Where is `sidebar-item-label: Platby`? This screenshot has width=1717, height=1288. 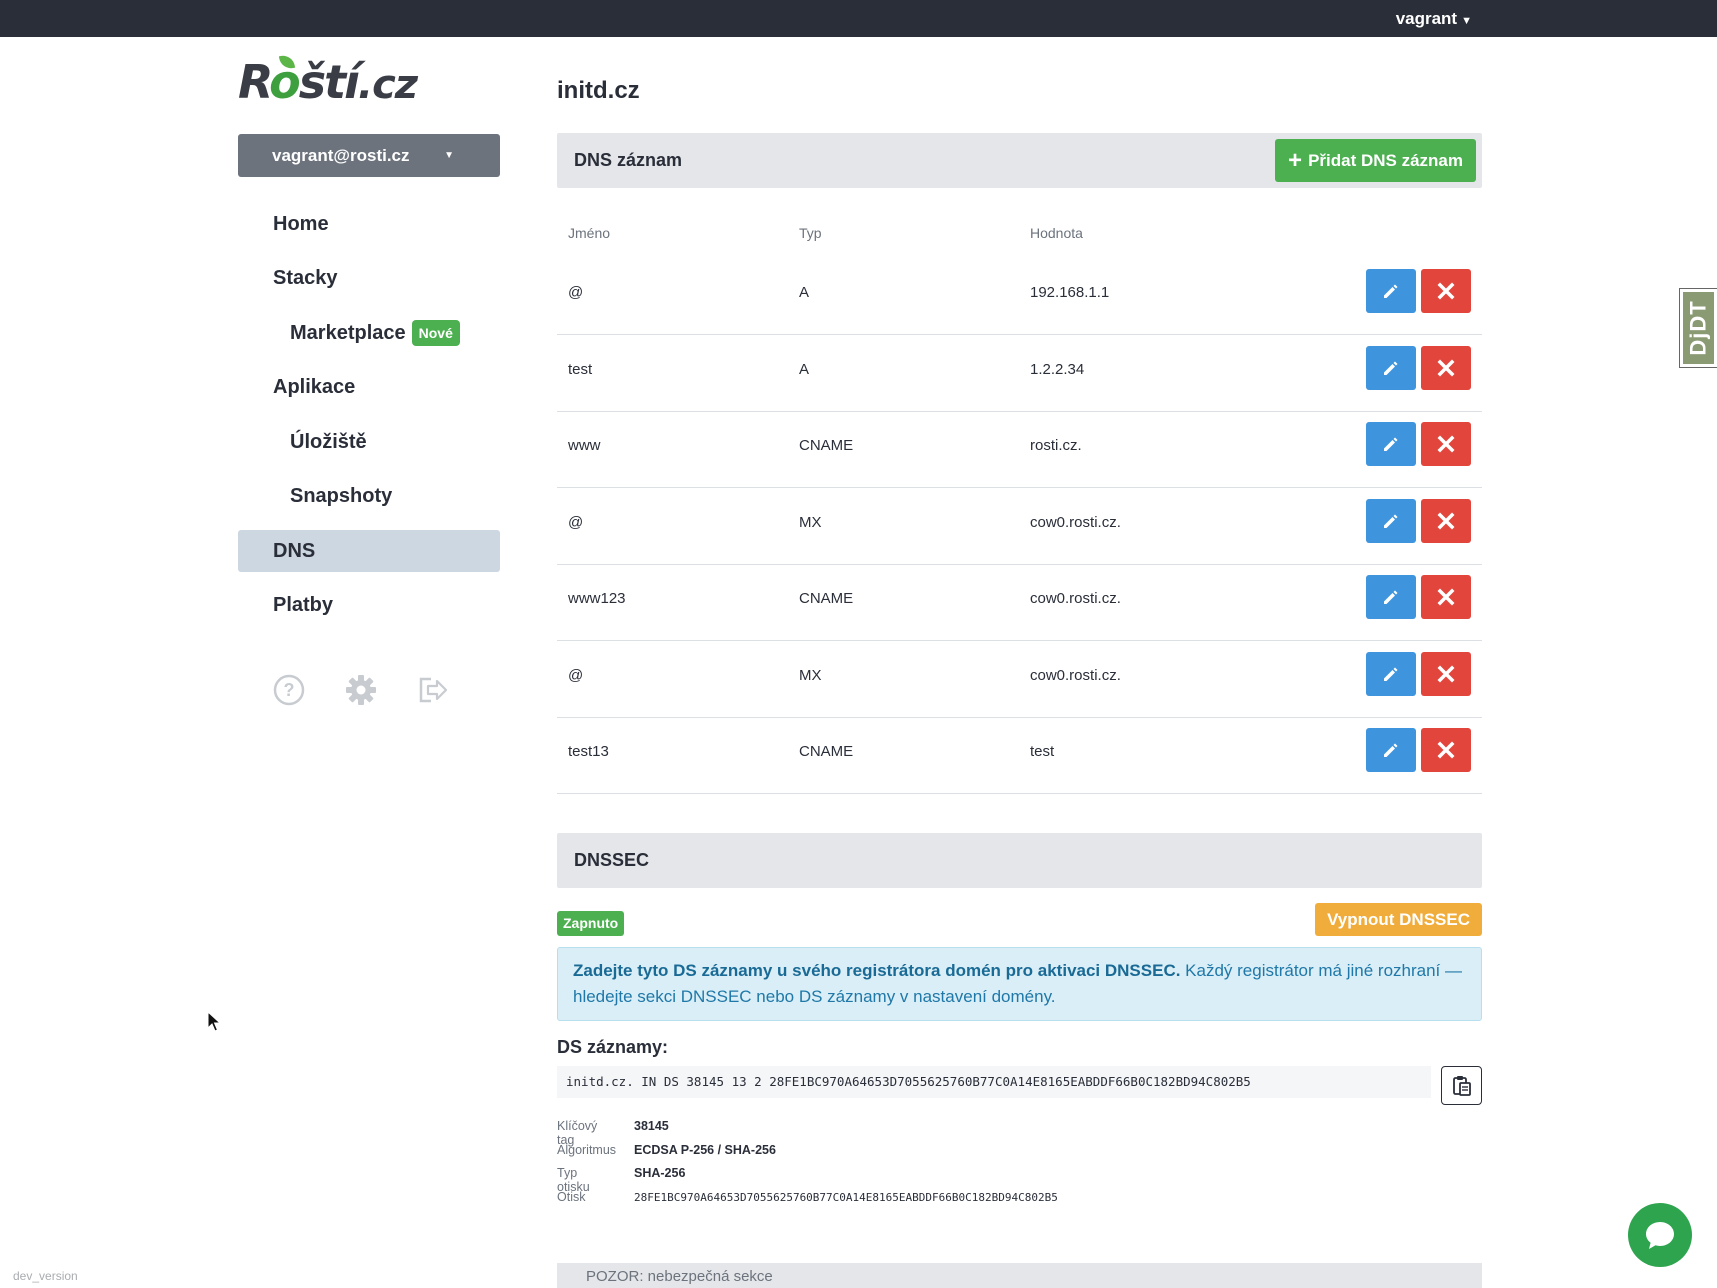 sidebar-item-label: Platby is located at coordinates (303, 605).